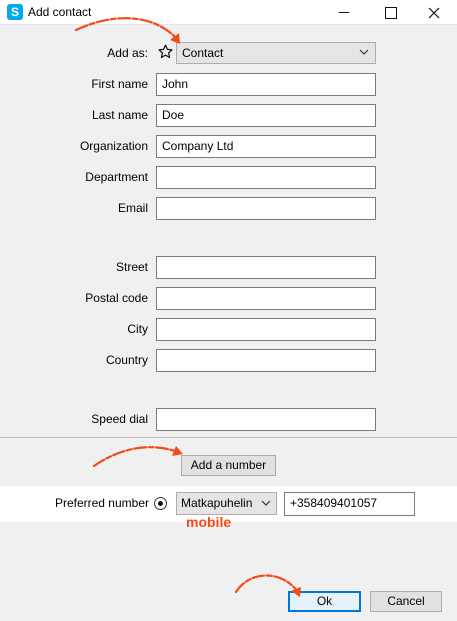 This screenshot has width=457, height=621. What do you see at coordinates (266, 146) in the screenshot?
I see `organization-field: Company Ltd` at bounding box center [266, 146].